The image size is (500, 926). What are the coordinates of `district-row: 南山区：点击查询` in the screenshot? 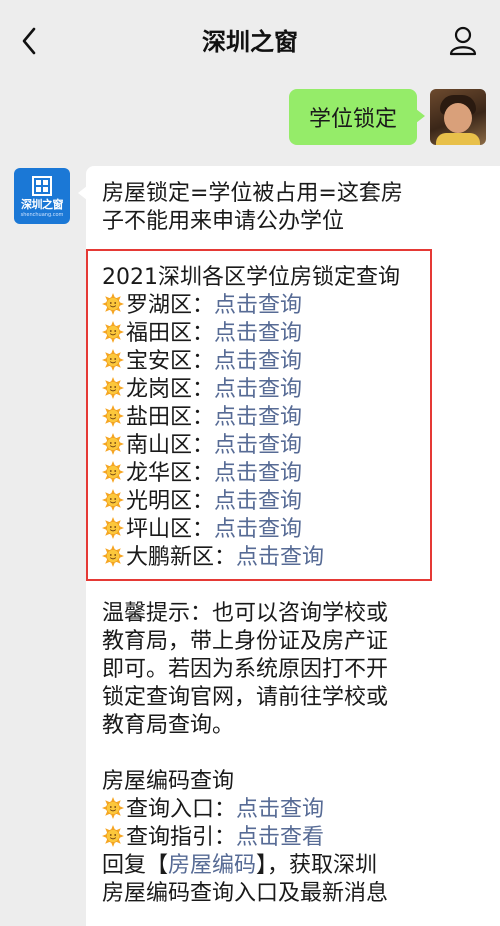 It's located at (202, 446).